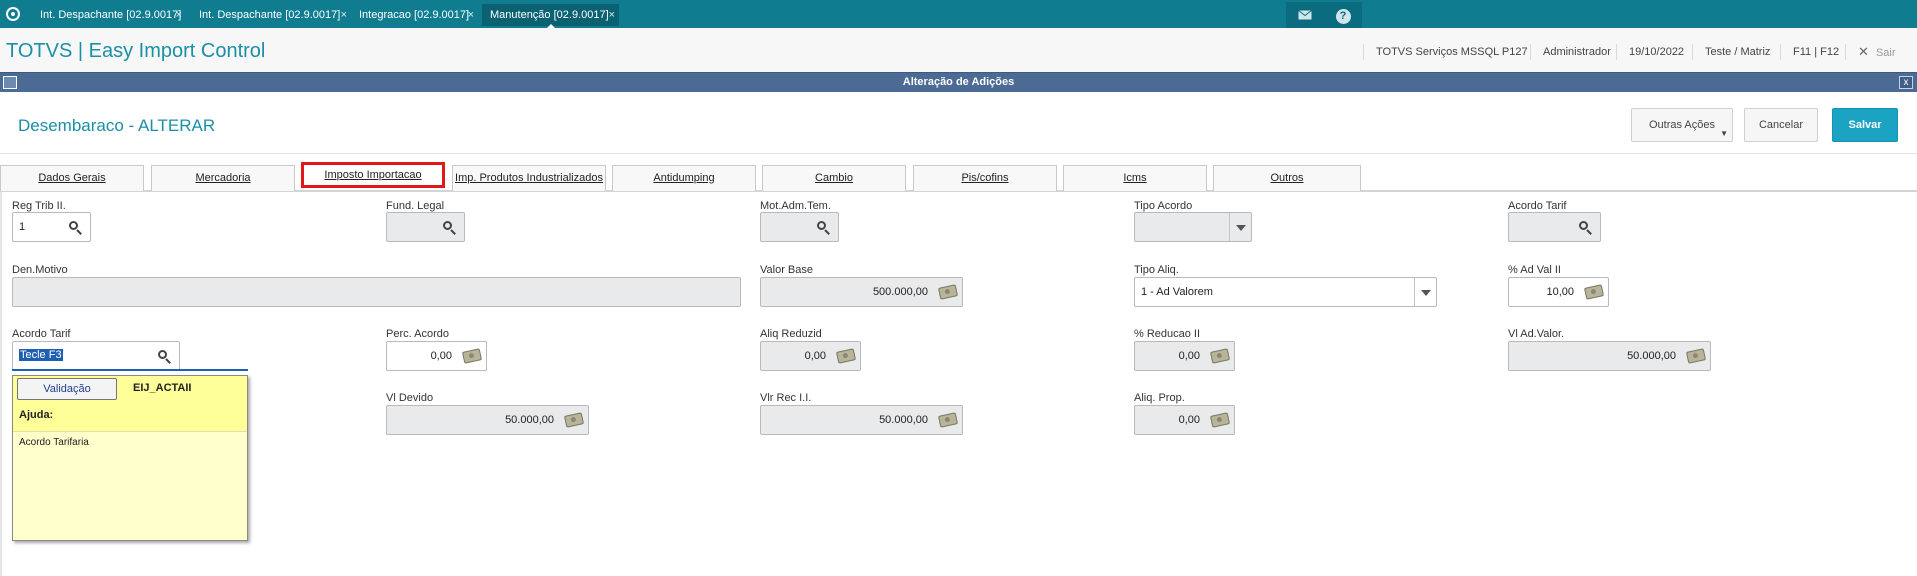 This screenshot has width=1917, height=576. What do you see at coordinates (1870, 52) in the screenshot?
I see `exit-button: ✕ Sair` at bounding box center [1870, 52].